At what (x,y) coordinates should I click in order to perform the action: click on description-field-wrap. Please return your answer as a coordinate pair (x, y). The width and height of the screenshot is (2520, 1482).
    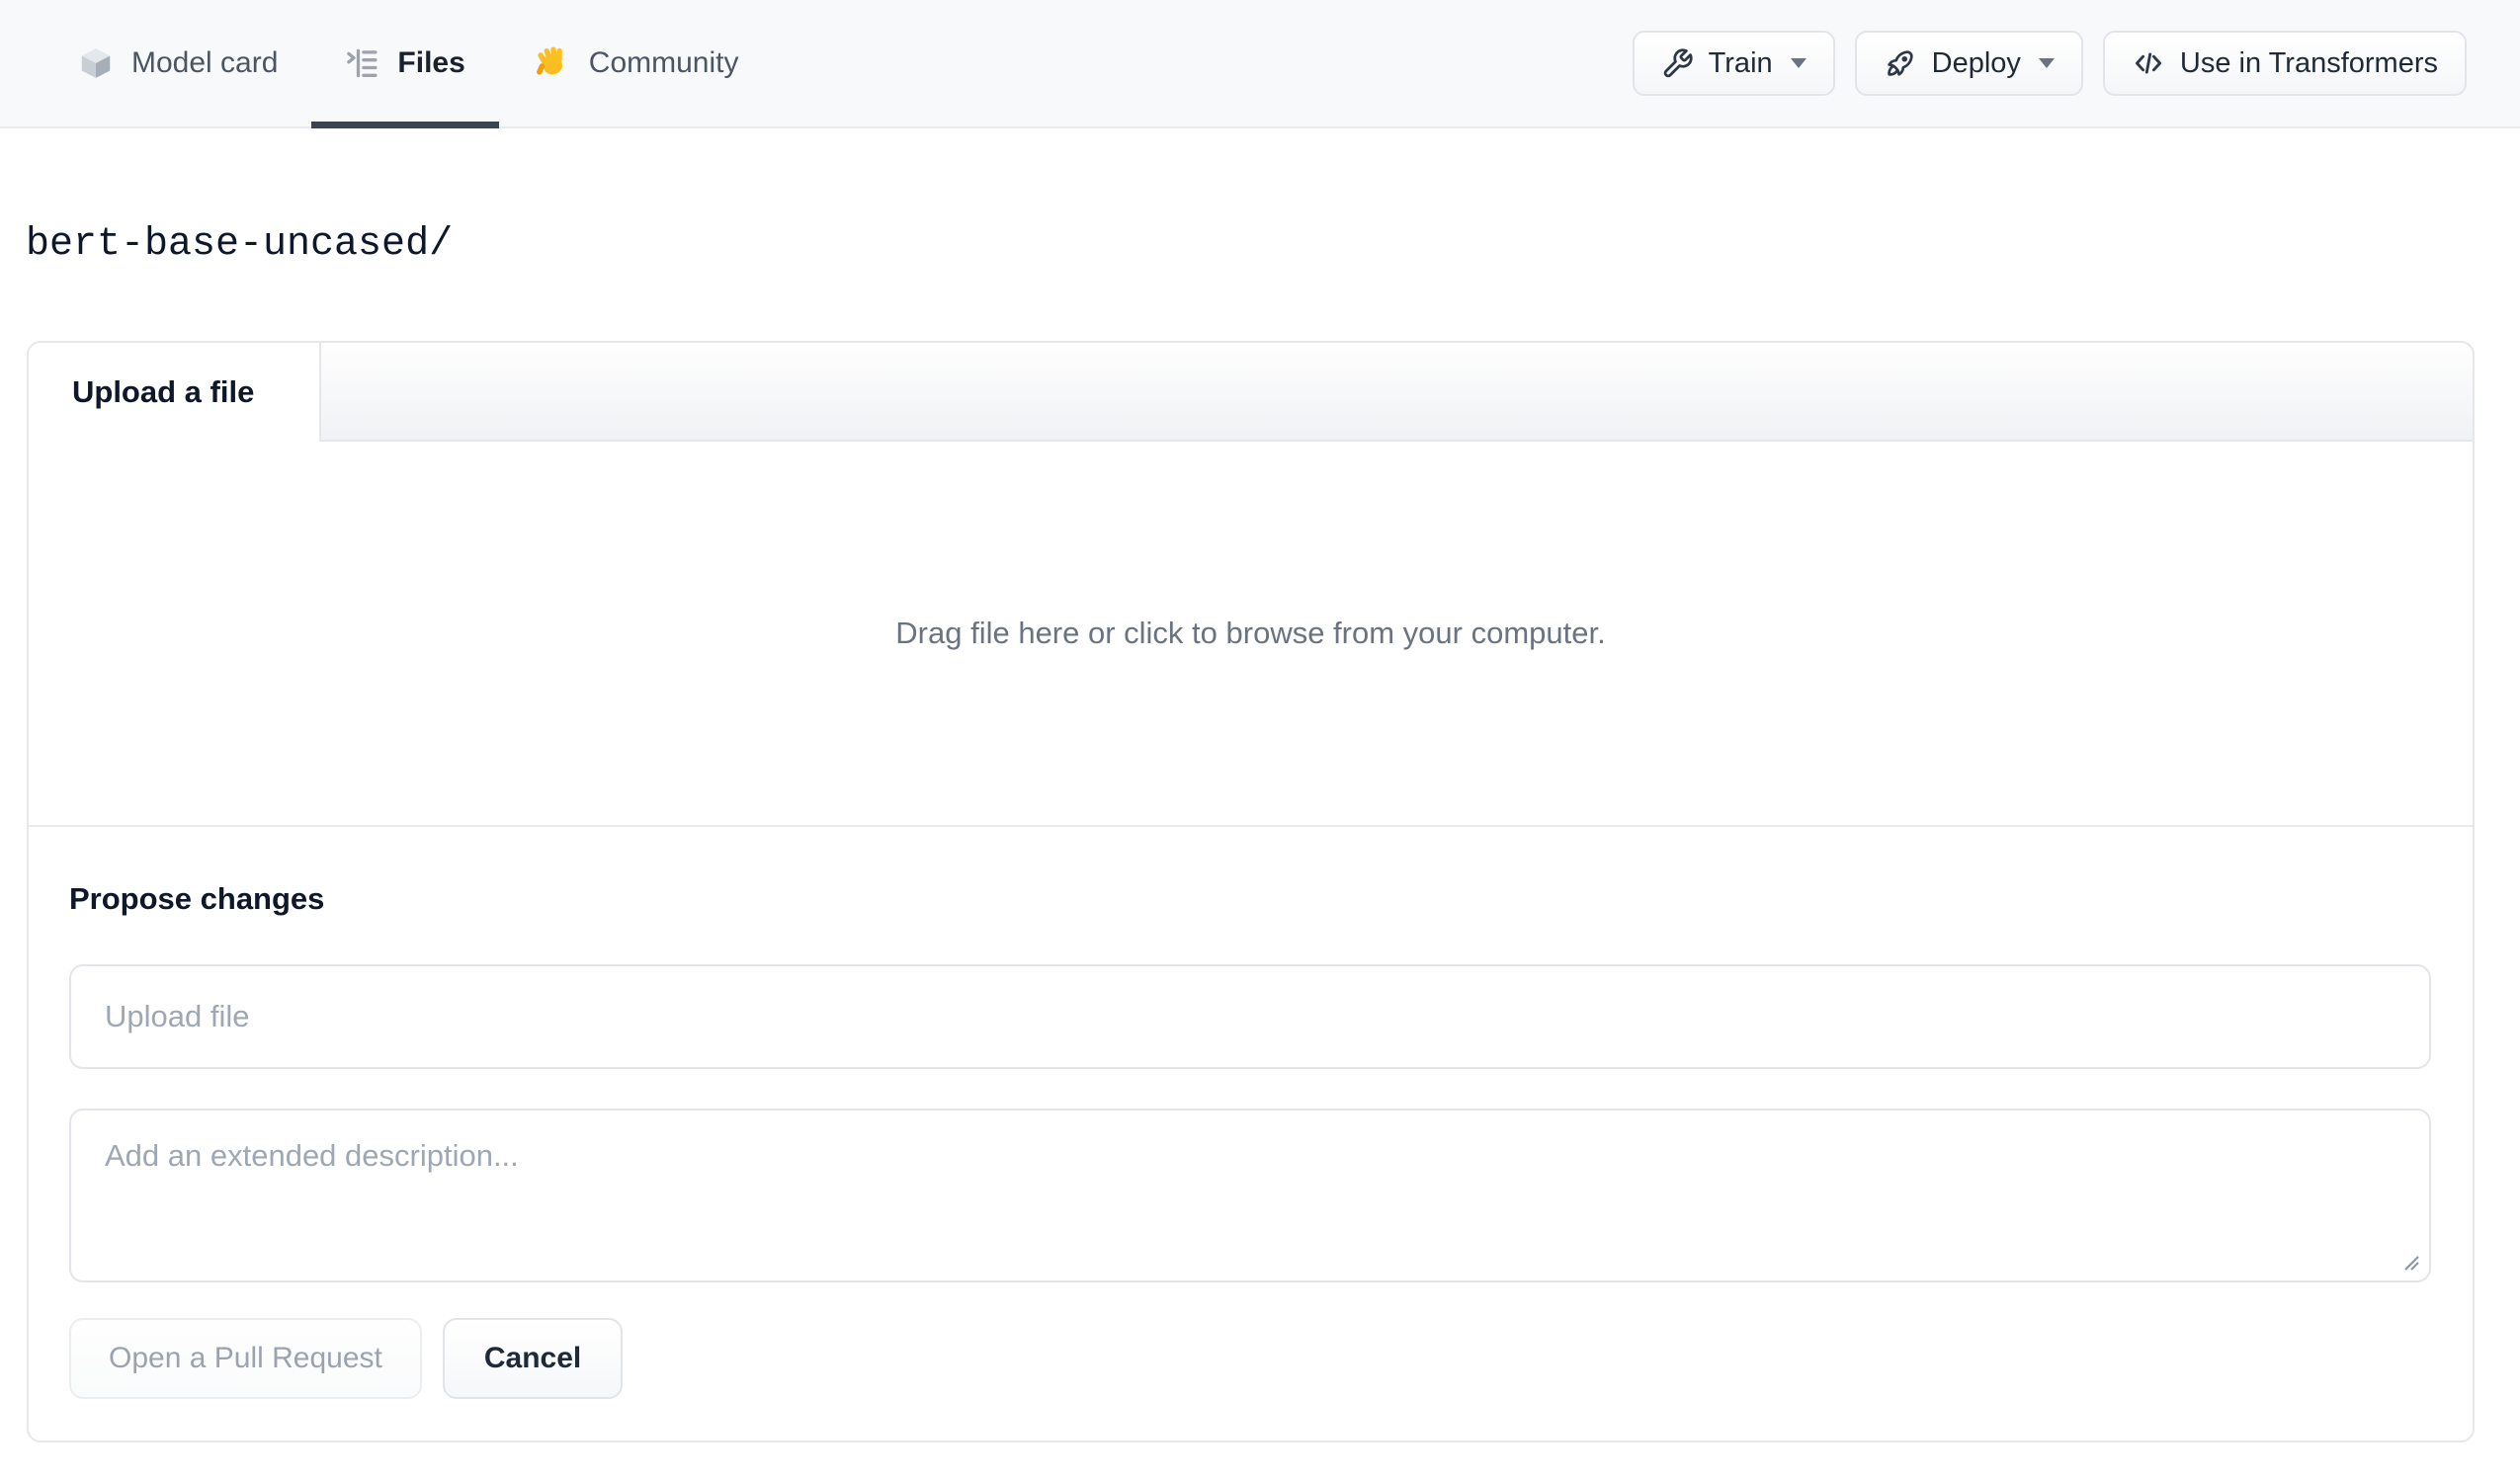
    Looking at the image, I should click on (1250, 1195).